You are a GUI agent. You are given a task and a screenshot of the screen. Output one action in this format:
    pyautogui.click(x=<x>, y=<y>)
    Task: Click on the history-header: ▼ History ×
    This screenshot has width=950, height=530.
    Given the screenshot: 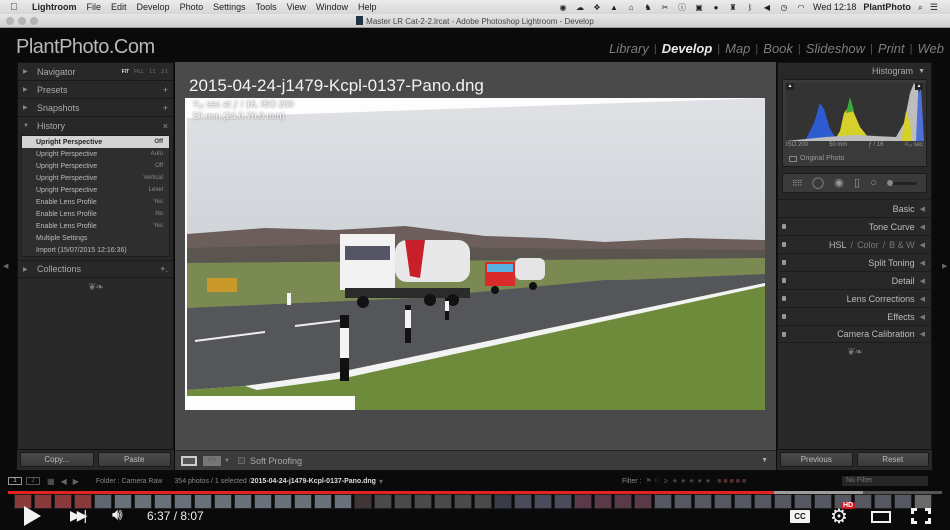 What is the action you would take?
    pyautogui.click(x=95, y=126)
    